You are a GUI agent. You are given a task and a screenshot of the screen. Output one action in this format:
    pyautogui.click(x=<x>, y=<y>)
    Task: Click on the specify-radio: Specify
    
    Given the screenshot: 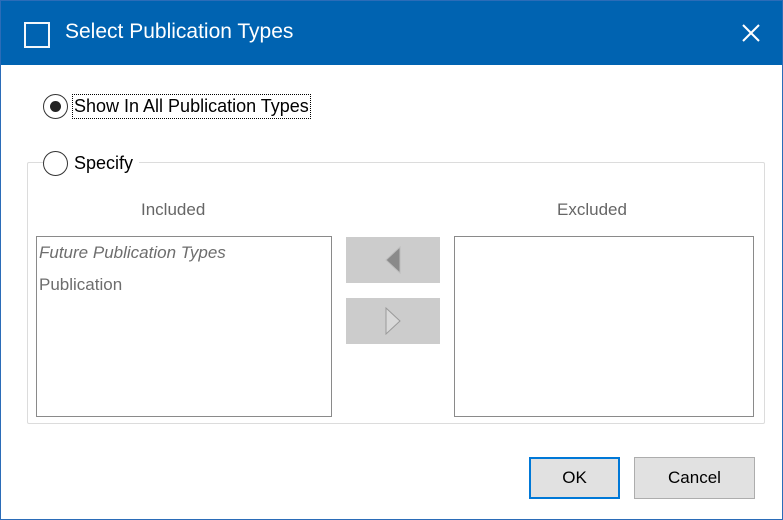 What is the action you would take?
    pyautogui.click(x=91, y=163)
    